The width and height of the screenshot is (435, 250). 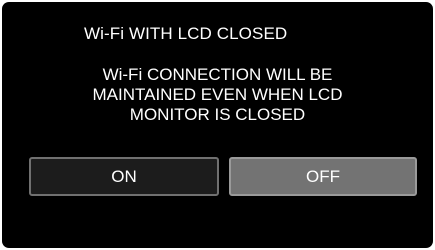 I want to click on message-line-2: MAINTAINED EVEN WHEN LCD, so click(x=217, y=94).